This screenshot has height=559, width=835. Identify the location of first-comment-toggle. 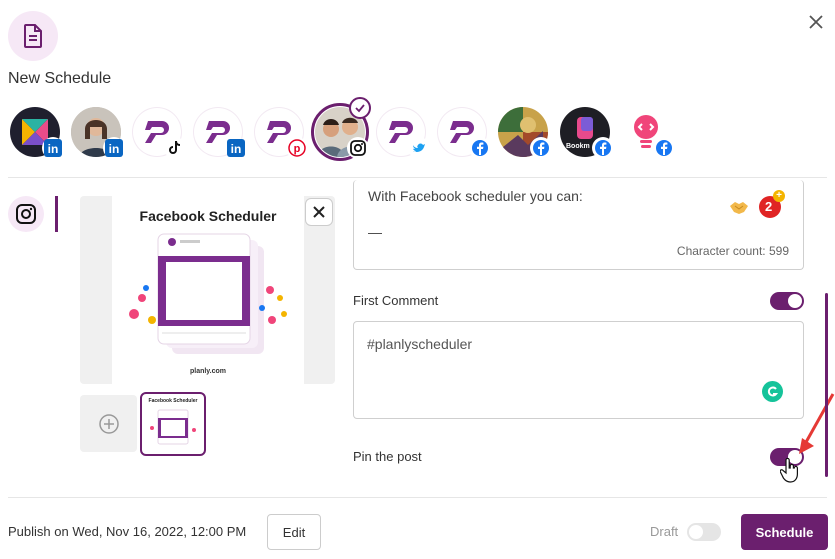
(787, 301).